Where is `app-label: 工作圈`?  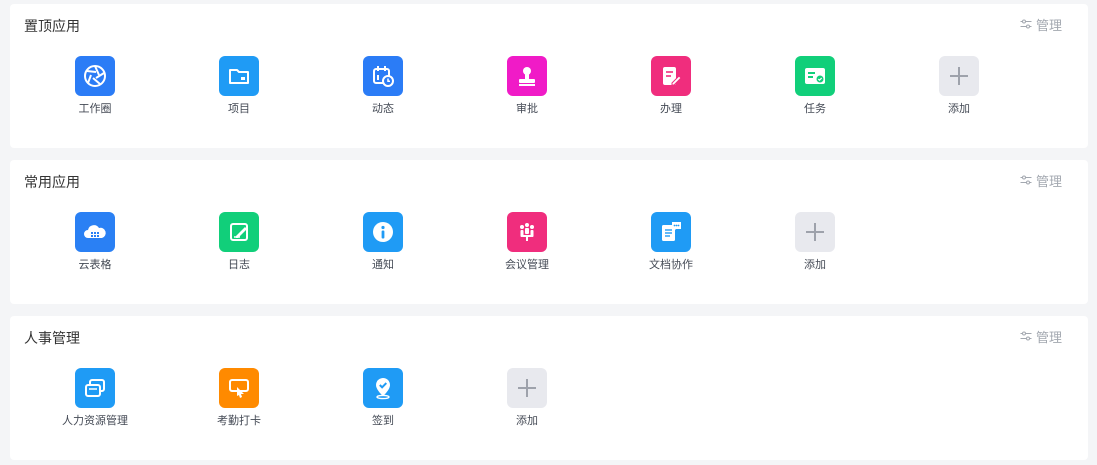
app-label: 工作圈 is located at coordinates (95, 108).